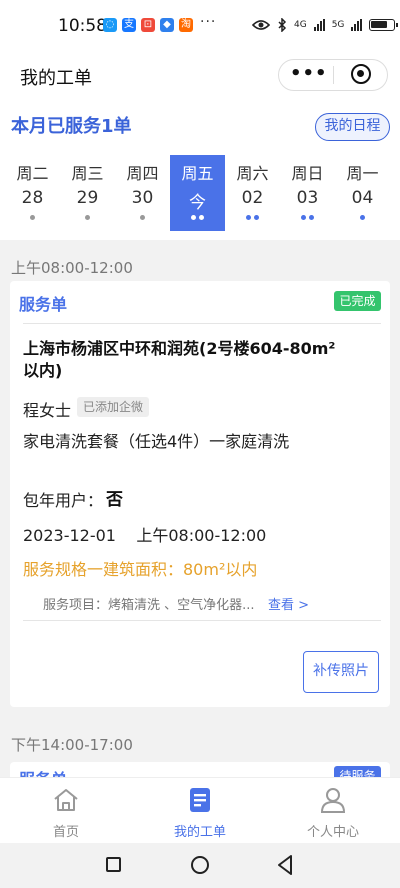 This screenshot has width=400, height=888. What do you see at coordinates (179, 359) in the screenshot?
I see `order-address: 上海市杨浦区中环和润苑(2号楼604-80m²以内)` at bounding box center [179, 359].